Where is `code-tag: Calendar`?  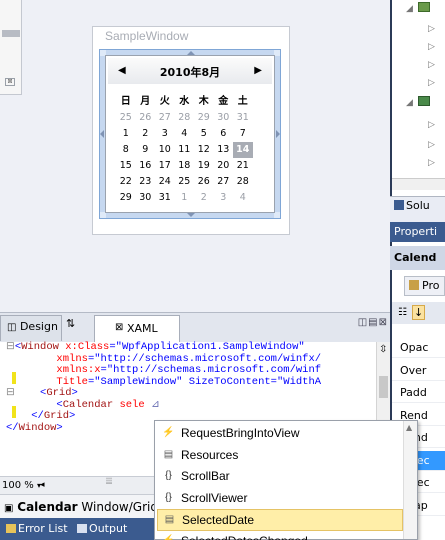 code-tag: Calendar is located at coordinates (88, 404).